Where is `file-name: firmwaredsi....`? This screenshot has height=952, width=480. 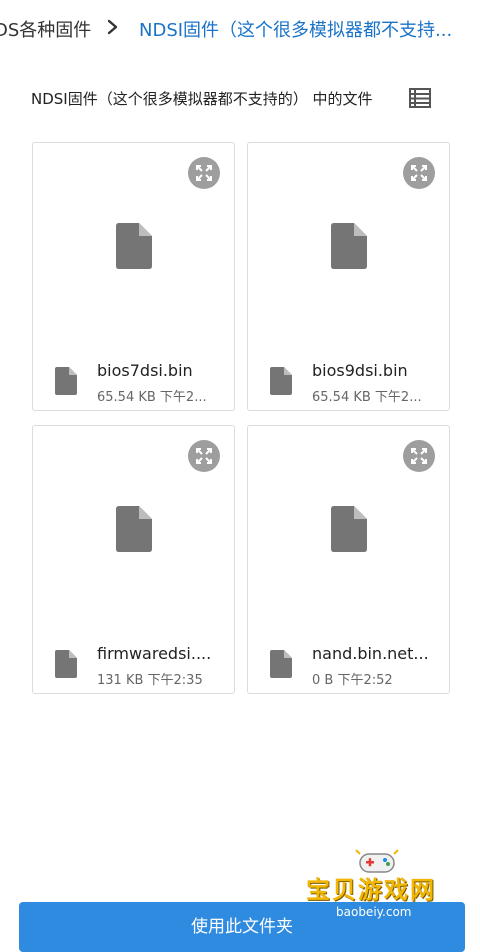 file-name: firmwaredsi.... is located at coordinates (154, 653).